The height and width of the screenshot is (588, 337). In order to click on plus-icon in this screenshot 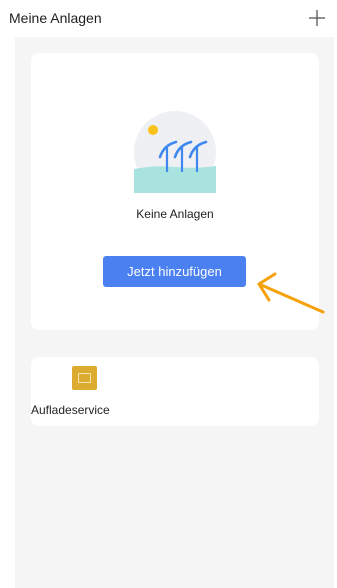, I will do `click(317, 18)`.